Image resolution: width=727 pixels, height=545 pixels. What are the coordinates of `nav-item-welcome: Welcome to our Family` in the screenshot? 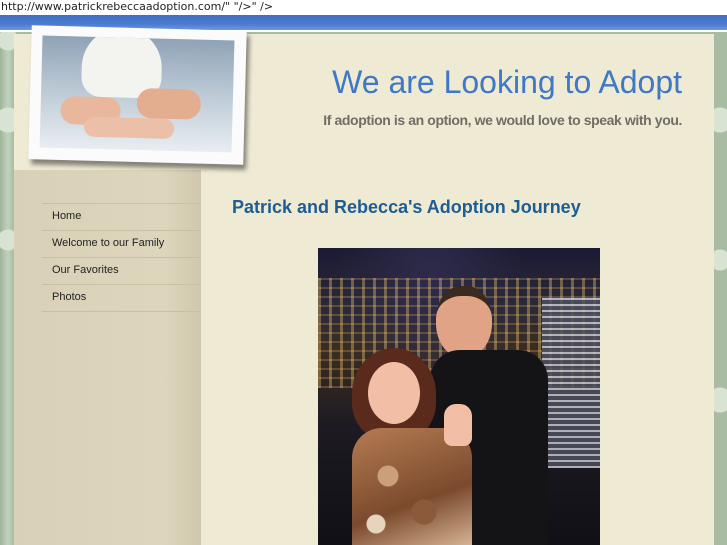 It's located at (121, 244).